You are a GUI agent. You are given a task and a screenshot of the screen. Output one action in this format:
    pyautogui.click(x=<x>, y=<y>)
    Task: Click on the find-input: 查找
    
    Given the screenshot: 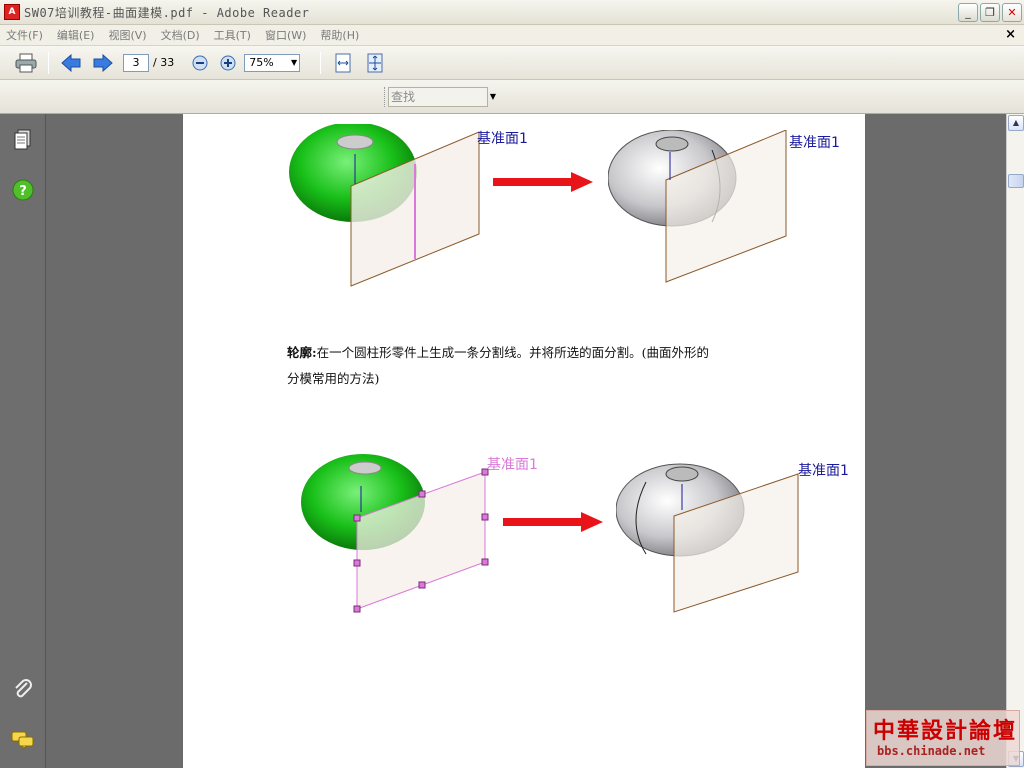 What is the action you would take?
    pyautogui.click(x=438, y=97)
    